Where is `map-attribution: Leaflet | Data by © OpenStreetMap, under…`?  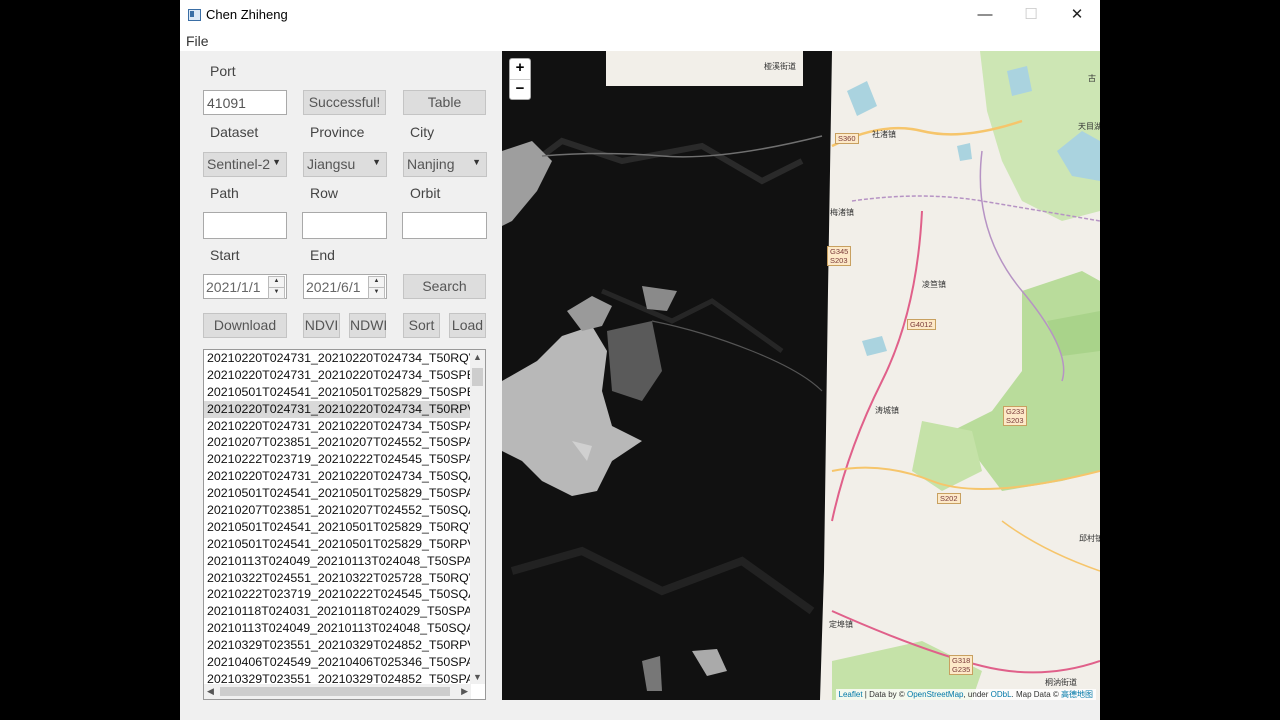 map-attribution: Leaflet | Data by © OpenStreetMap, under… is located at coordinates (965, 694).